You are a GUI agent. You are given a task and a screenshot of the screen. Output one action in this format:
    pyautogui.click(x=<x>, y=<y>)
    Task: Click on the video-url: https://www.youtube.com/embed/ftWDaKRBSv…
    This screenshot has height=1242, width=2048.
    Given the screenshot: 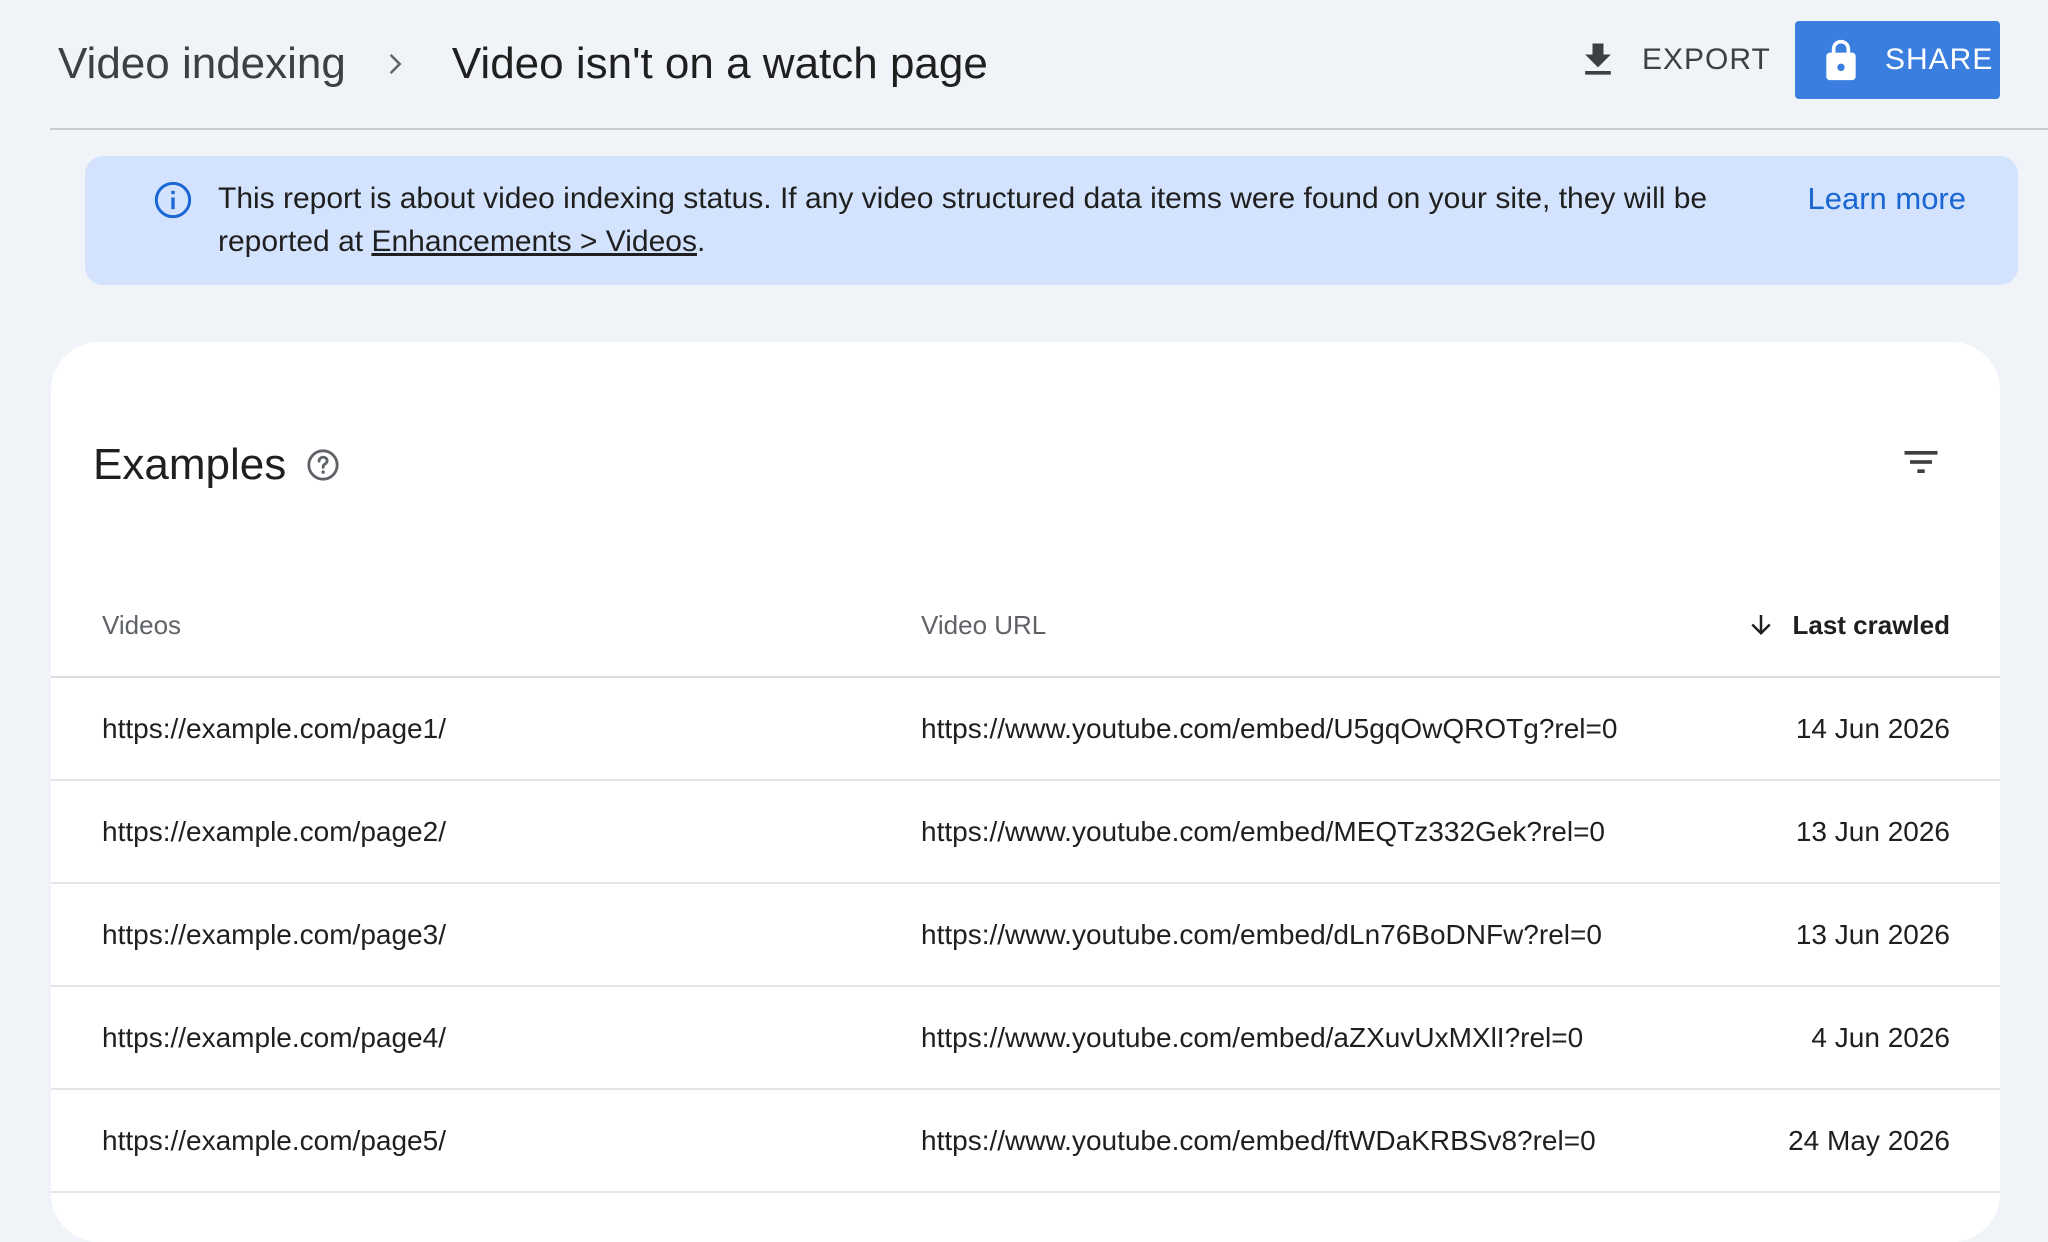 What is the action you would take?
    pyautogui.click(x=1258, y=1140)
    